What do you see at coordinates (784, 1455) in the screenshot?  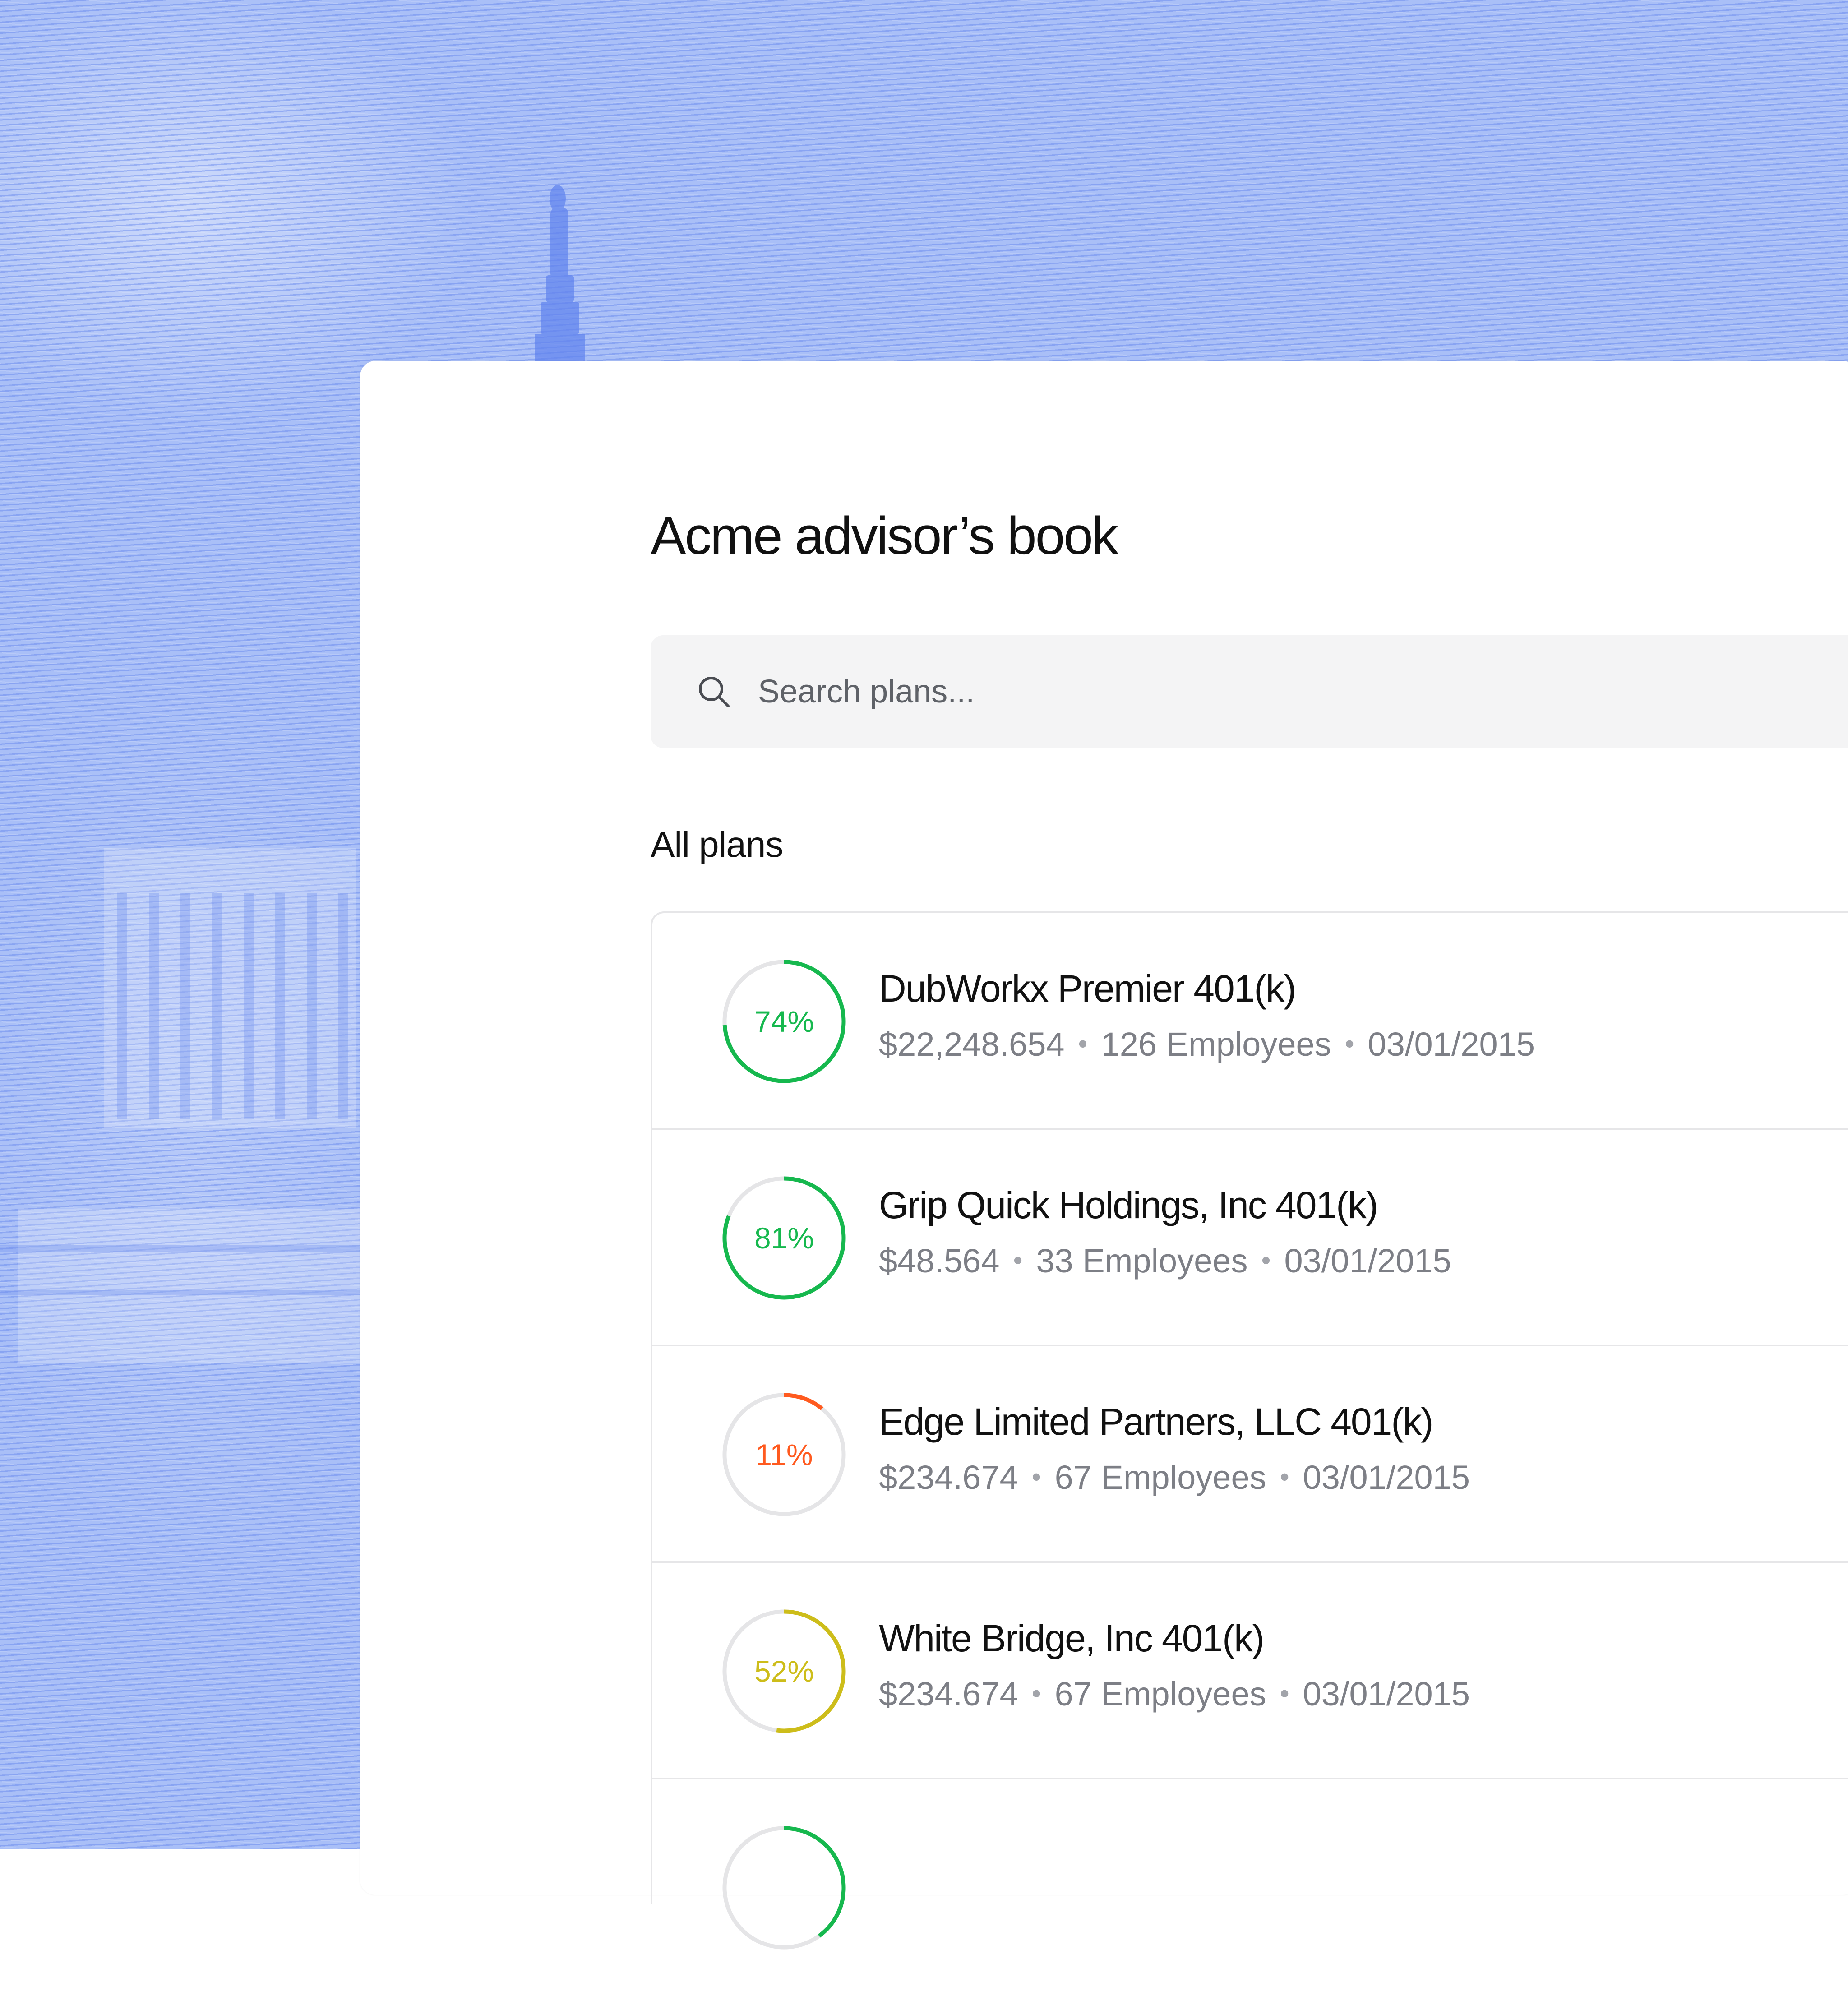 I see `progress-percent: 11%` at bounding box center [784, 1455].